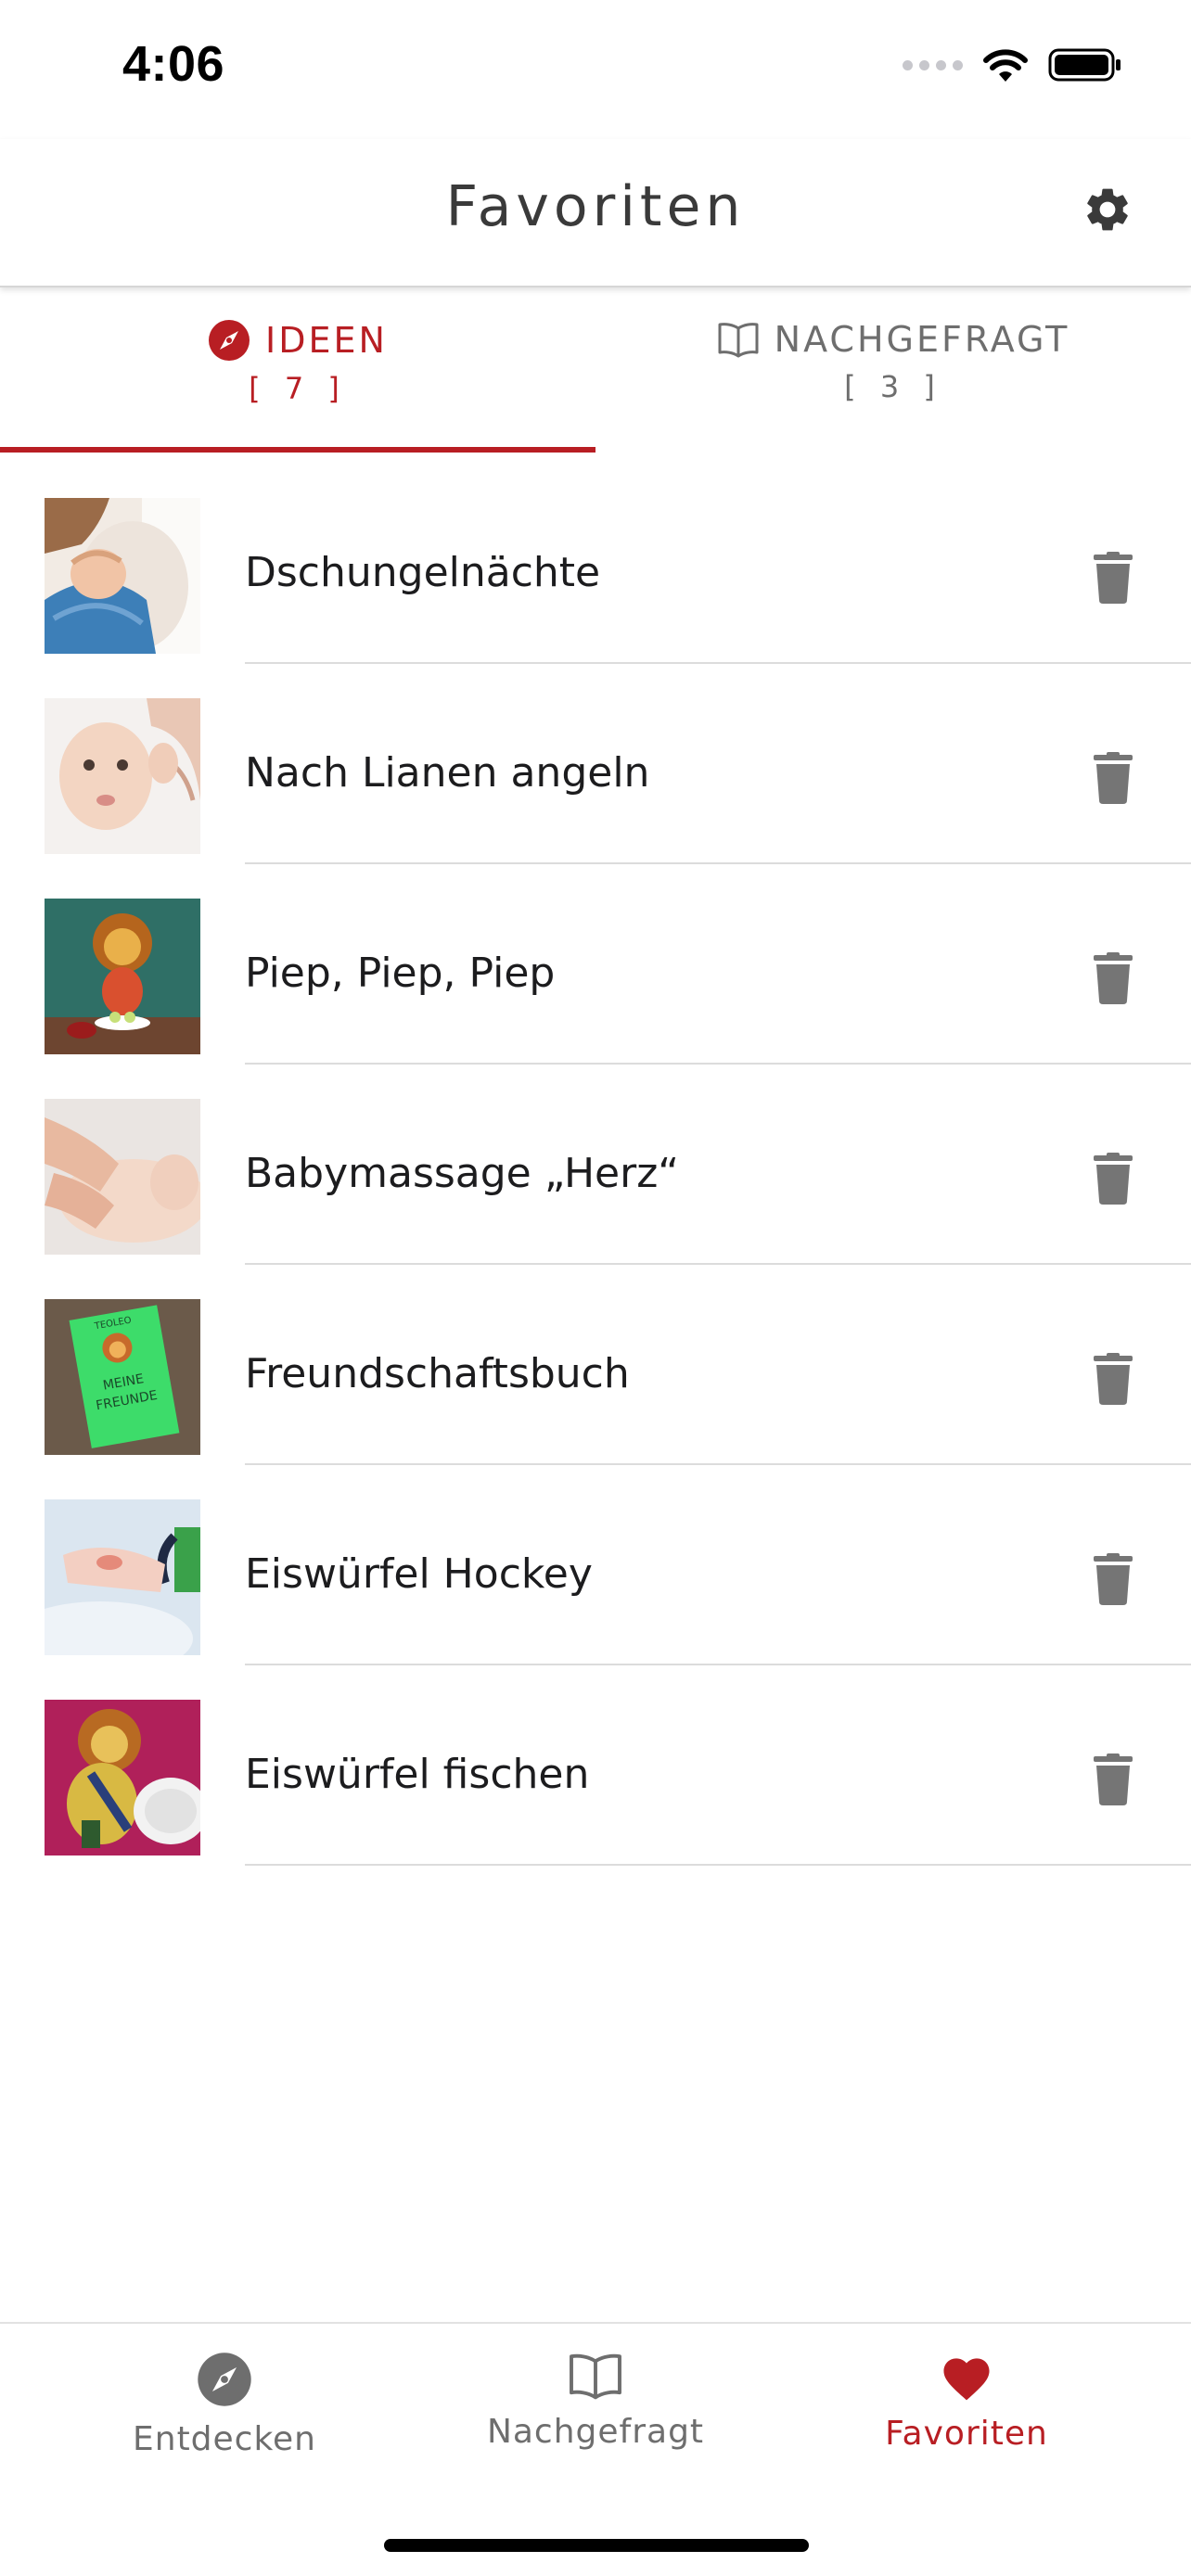  I want to click on tabbar-label: Nachgefragt, so click(595, 2432).